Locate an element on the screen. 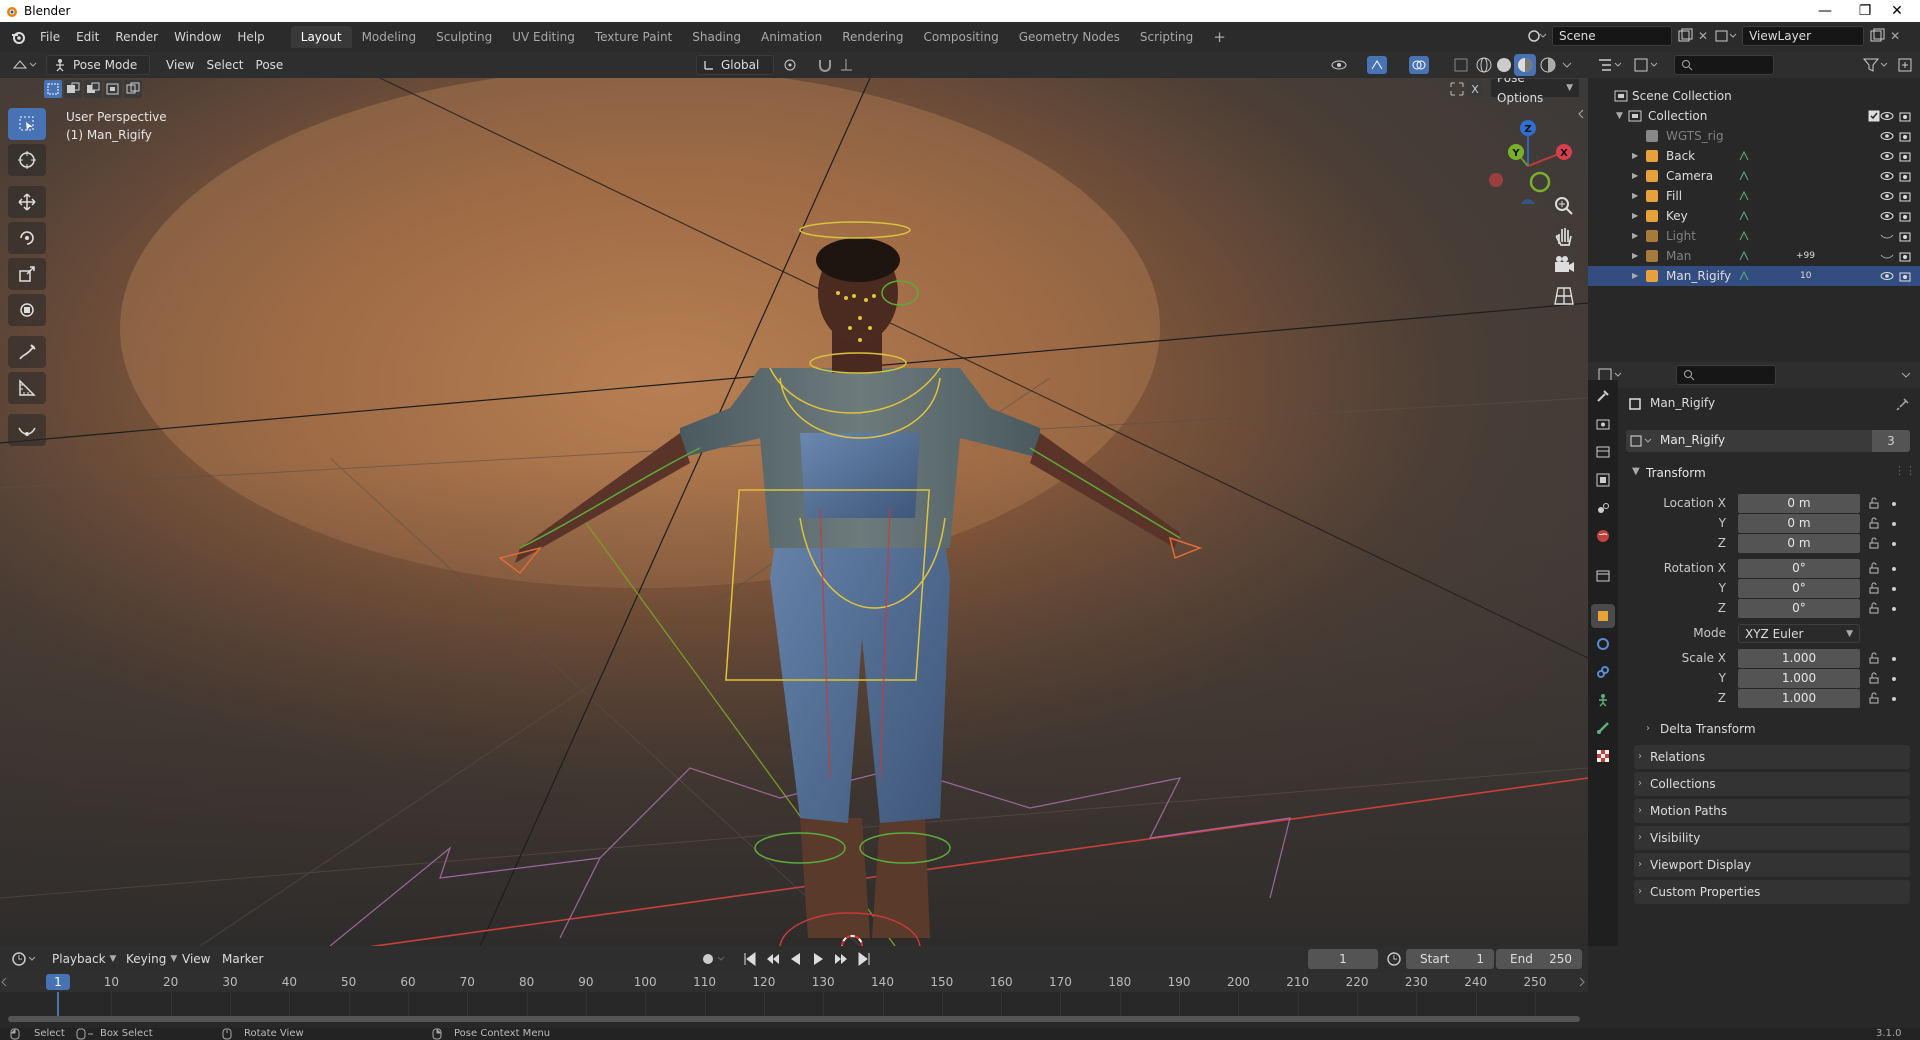 This screenshot has height=1040, width=1920. snap-icon is located at coordinates (826, 65).